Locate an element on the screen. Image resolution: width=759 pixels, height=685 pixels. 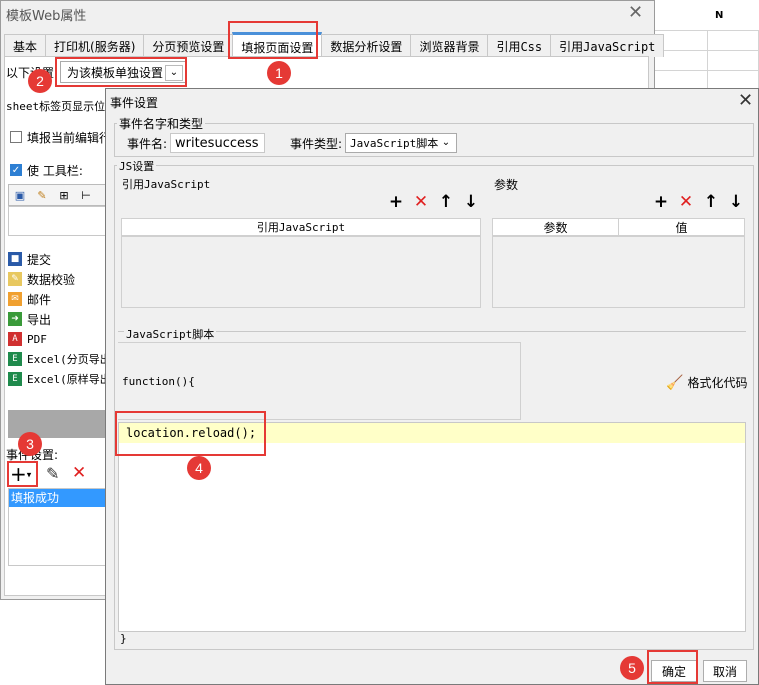
export-icon: ➜ is located at coordinates (15, 319).